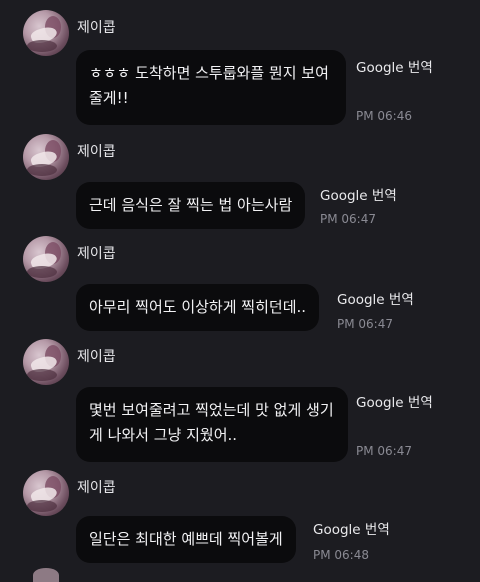 This screenshot has height=582, width=480. Describe the element at coordinates (212, 424) in the screenshot. I see `message-bubble: 몇번 보여줄려고 찍었는데 맛 없게 생기게 나와서 그냥 지웠어..` at that location.